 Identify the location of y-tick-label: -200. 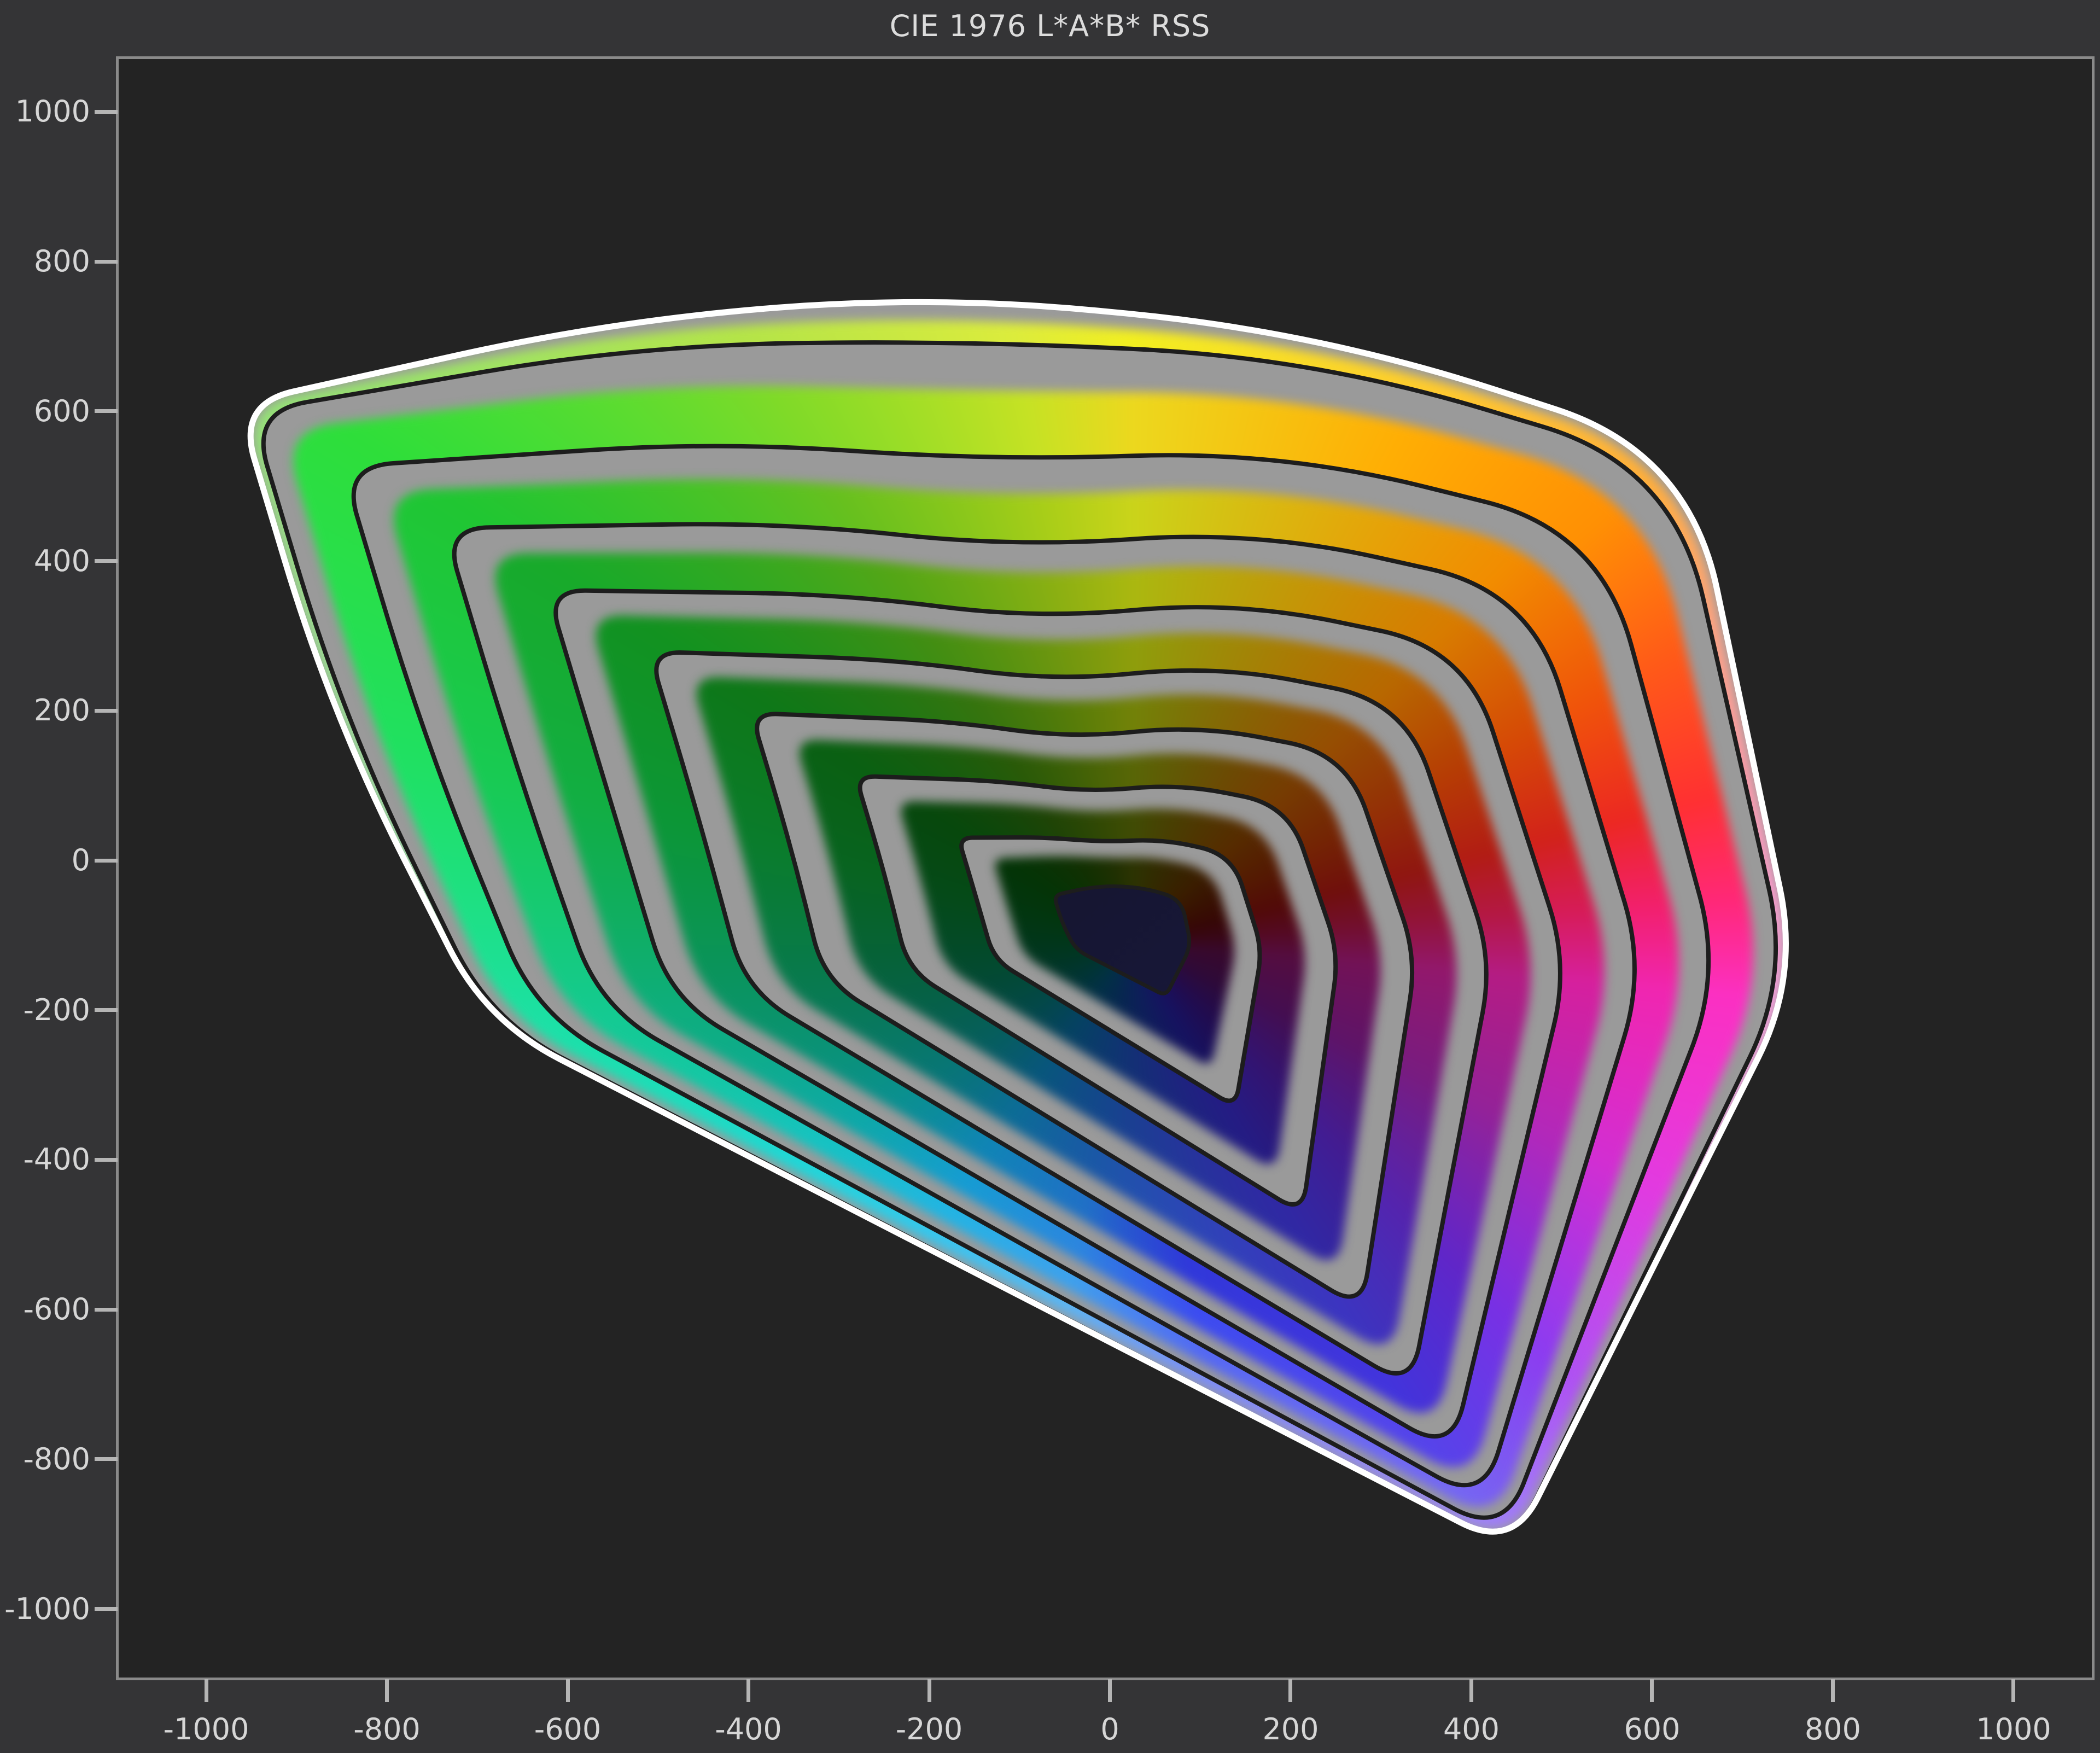
(56, 1010).